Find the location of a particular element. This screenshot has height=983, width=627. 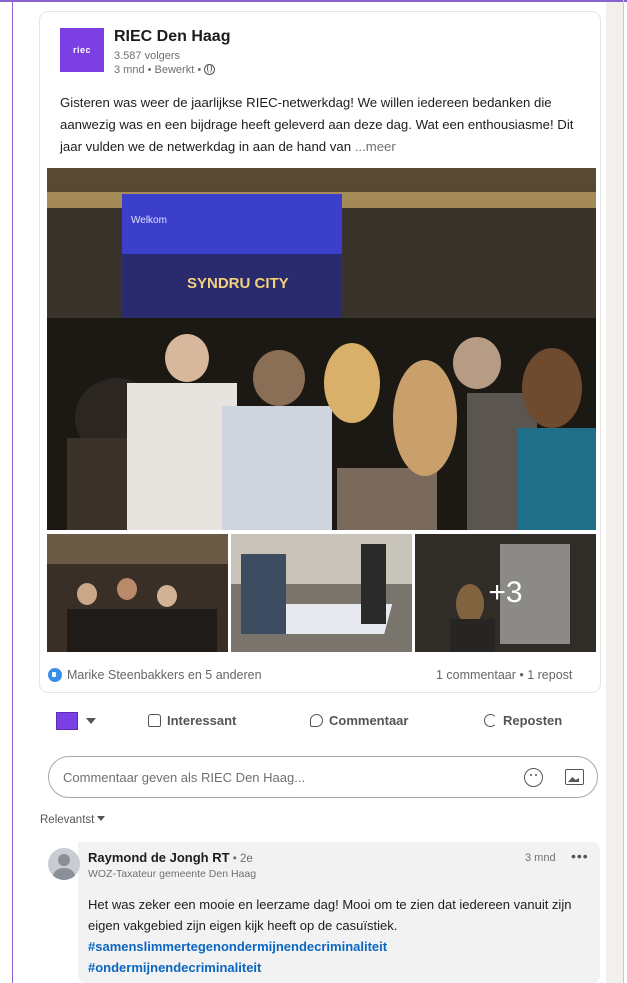

thumbnail-3: +3 is located at coordinates (505, 593).